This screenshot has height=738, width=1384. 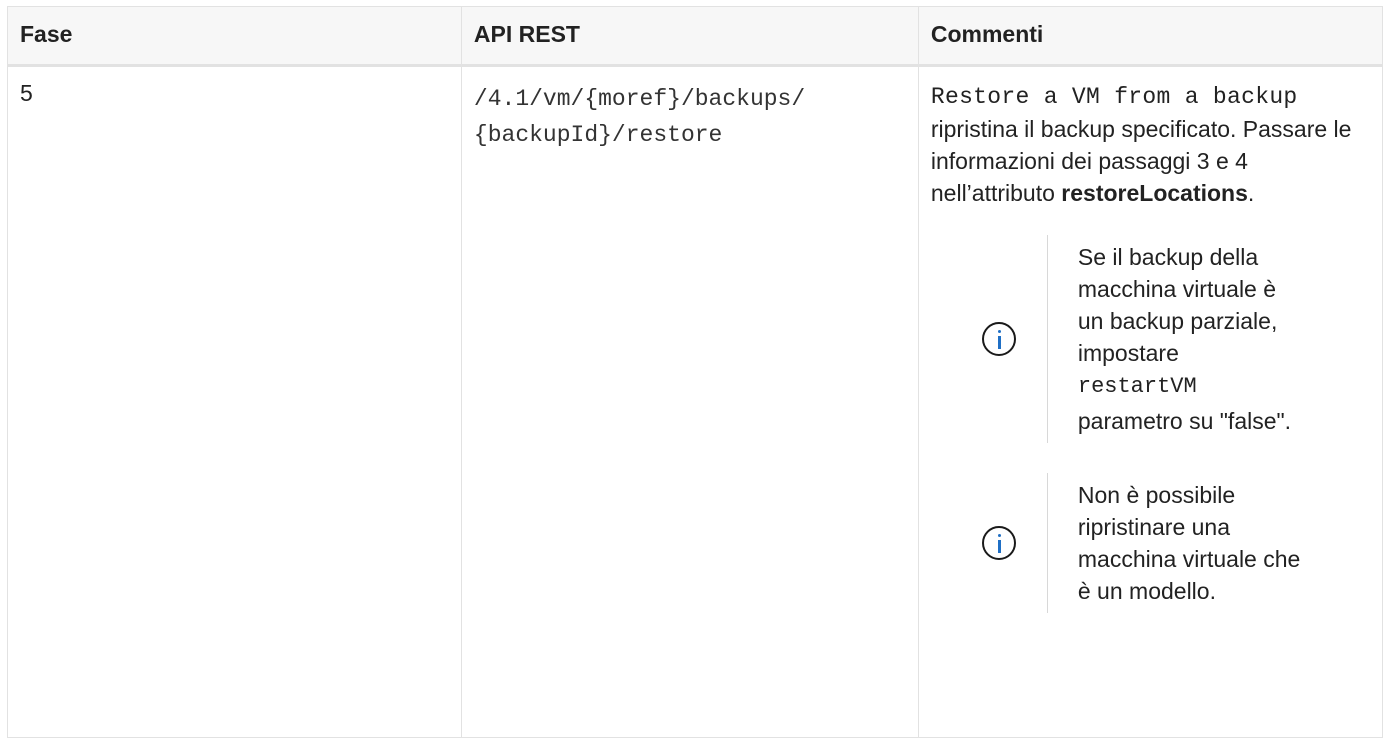 What do you see at coordinates (1251, 193) in the screenshot?
I see `comment-period: .` at bounding box center [1251, 193].